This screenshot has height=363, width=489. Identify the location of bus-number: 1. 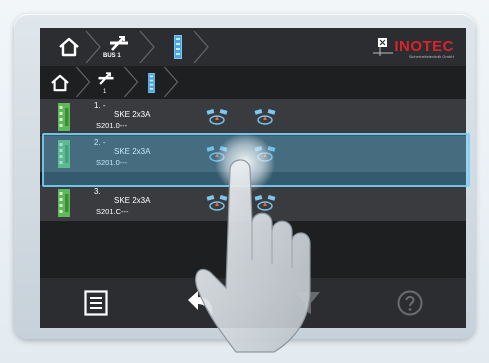
(105, 92).